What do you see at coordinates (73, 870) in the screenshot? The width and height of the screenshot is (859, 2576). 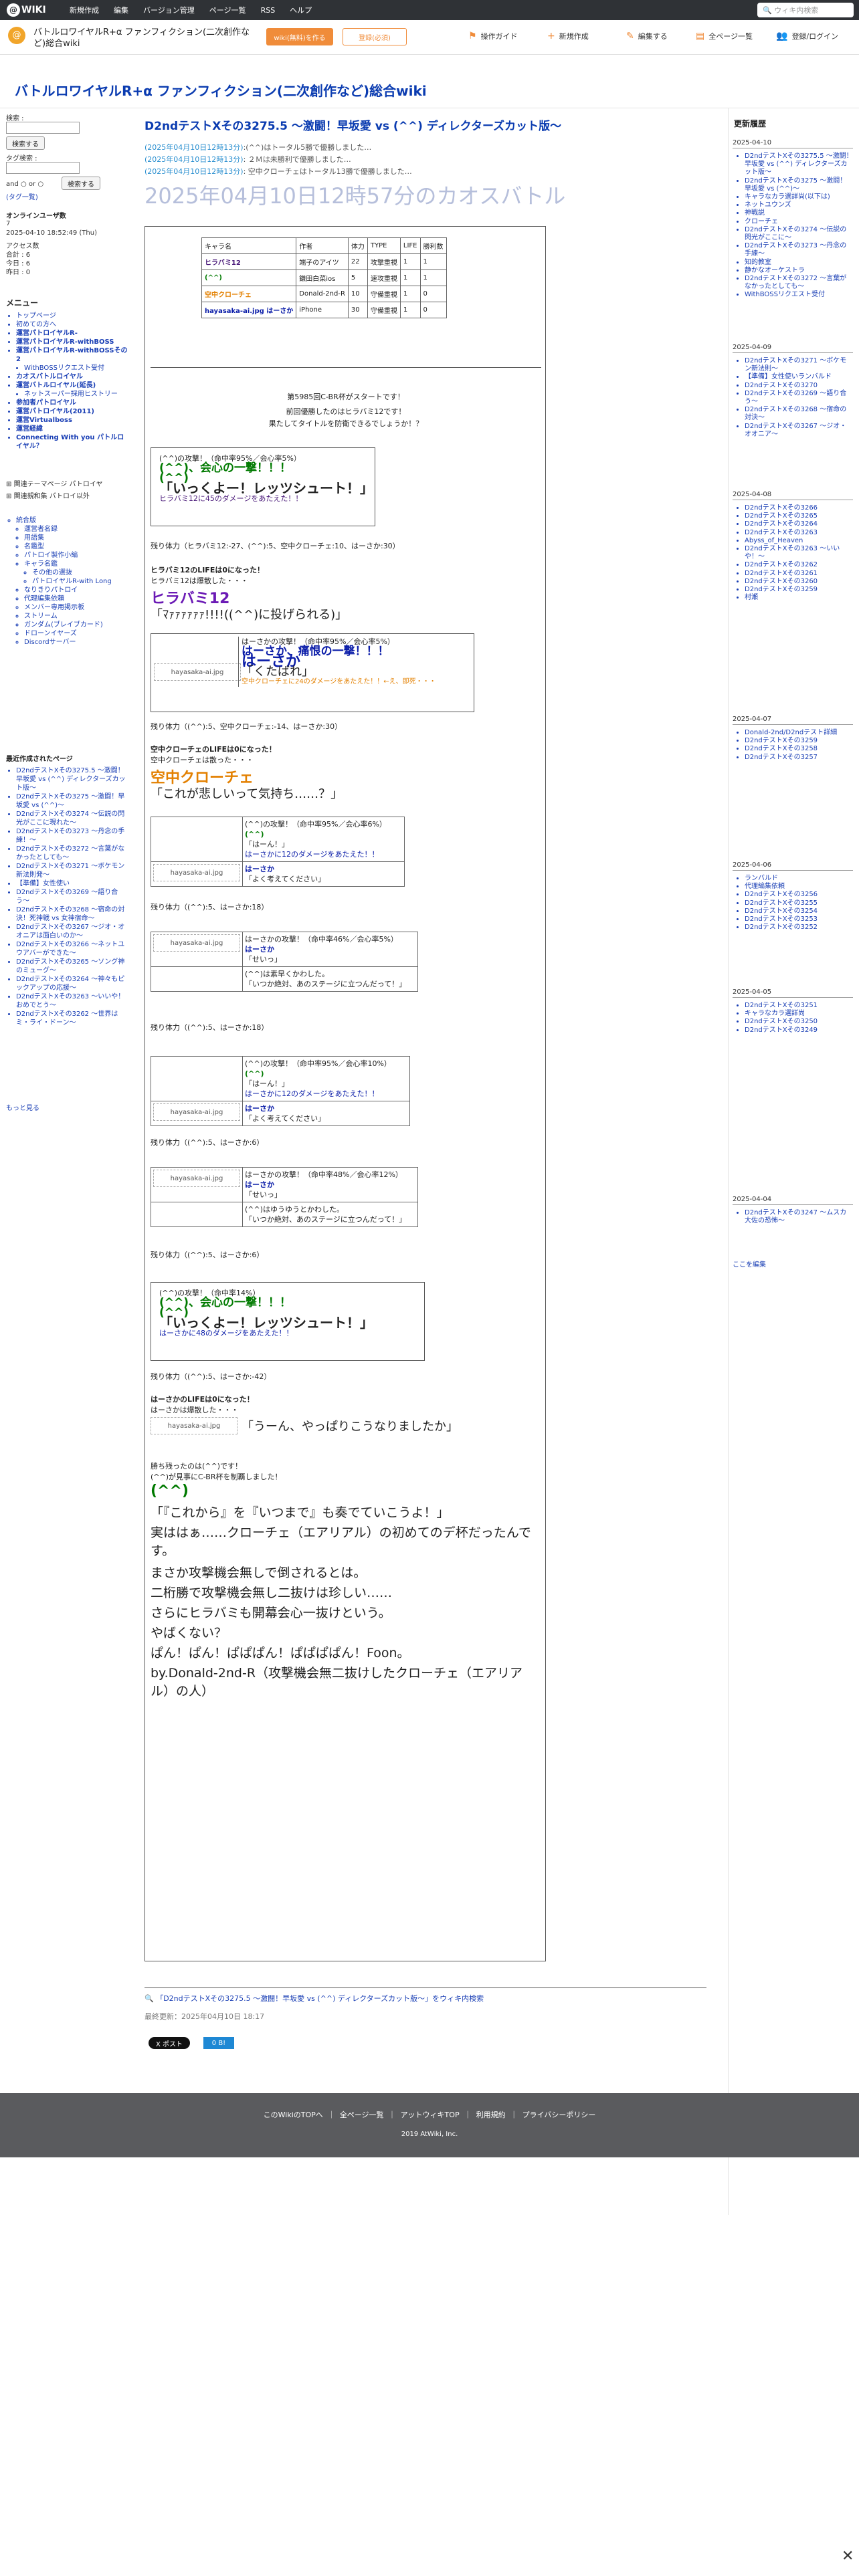 I see `recent-page-item: D2ndテストXその3271 〜ボケモン新法則発〜` at bounding box center [73, 870].